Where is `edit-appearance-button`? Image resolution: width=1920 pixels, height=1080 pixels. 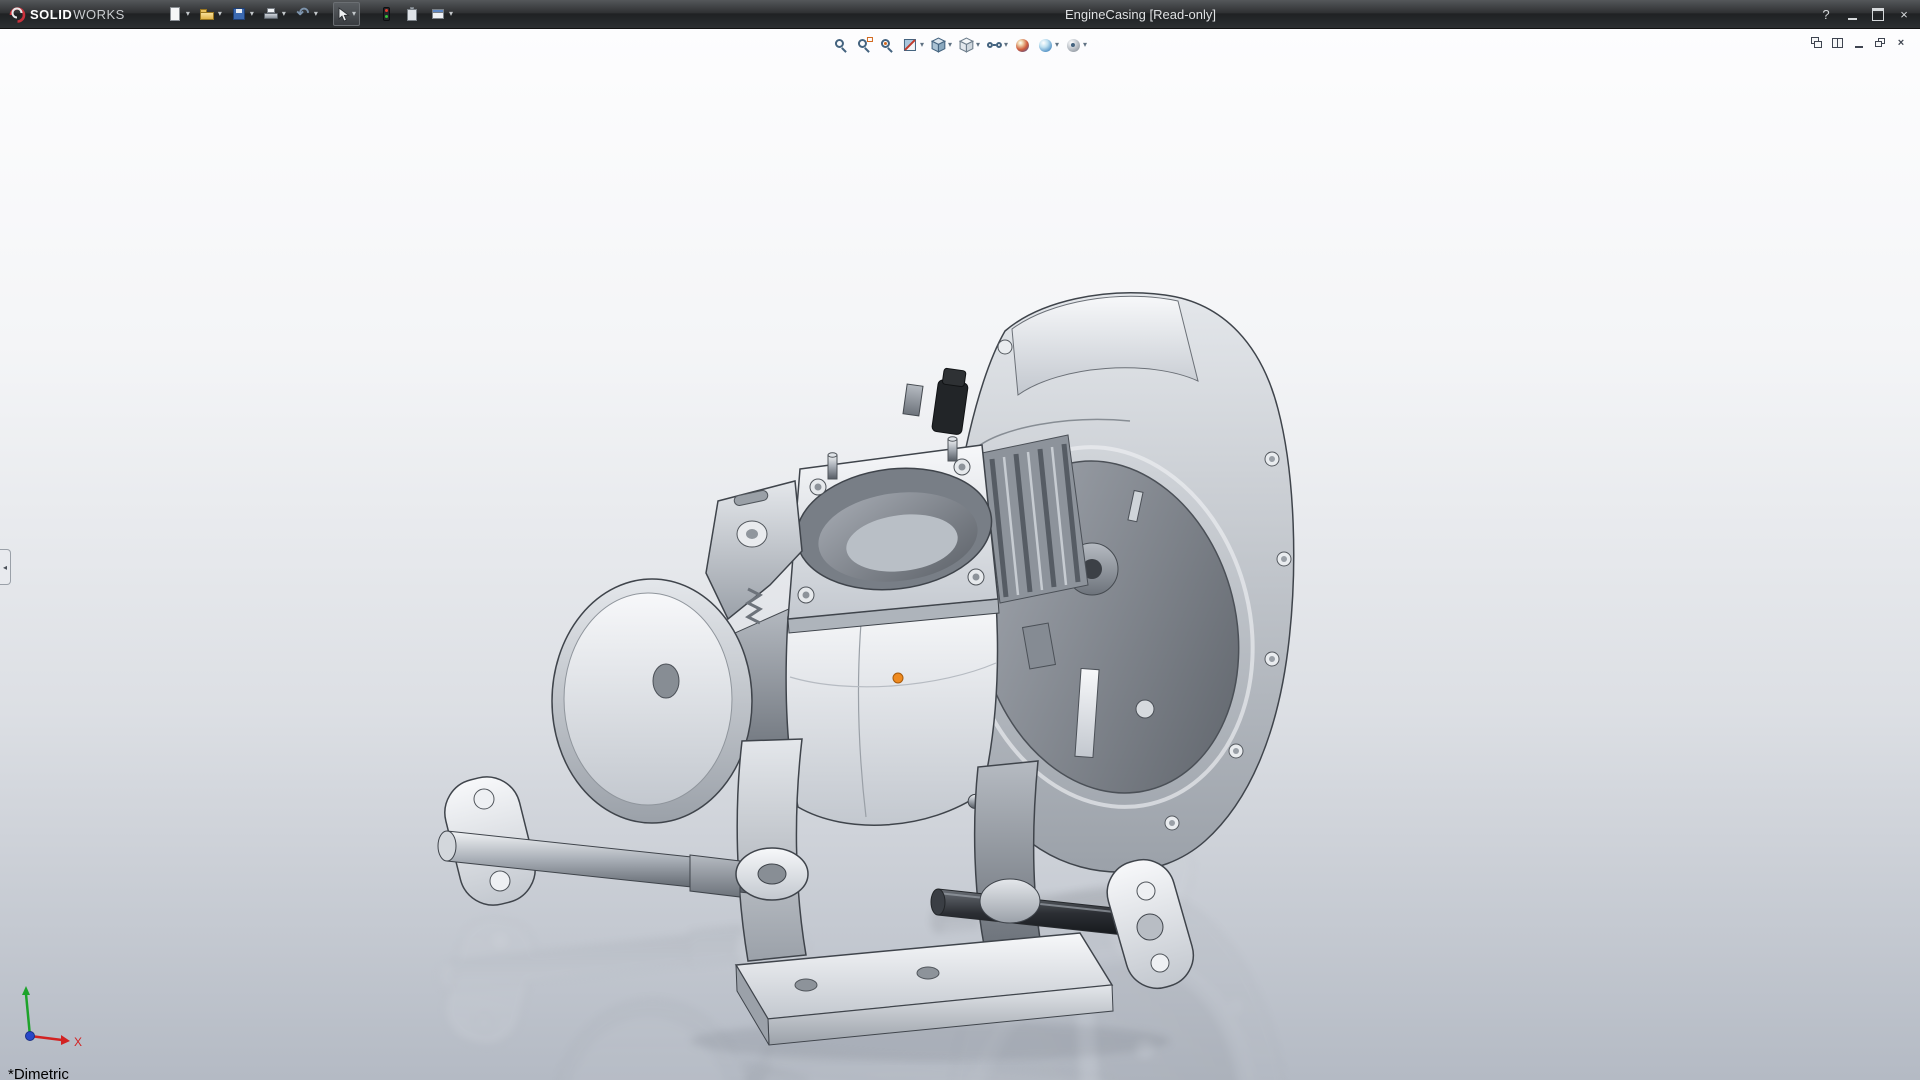
edit-appearance-button is located at coordinates (1022, 45).